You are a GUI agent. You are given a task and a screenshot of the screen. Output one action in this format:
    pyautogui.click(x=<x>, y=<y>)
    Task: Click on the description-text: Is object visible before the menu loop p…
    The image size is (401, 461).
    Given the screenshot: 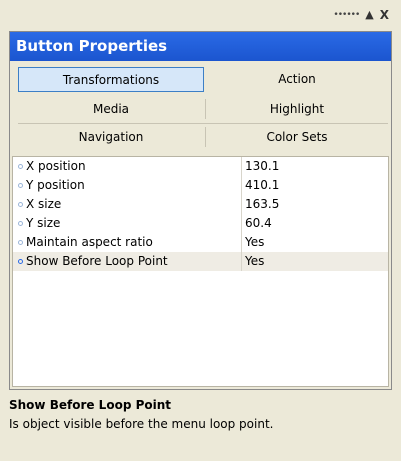 What is the action you would take?
    pyautogui.click(x=141, y=424)
    